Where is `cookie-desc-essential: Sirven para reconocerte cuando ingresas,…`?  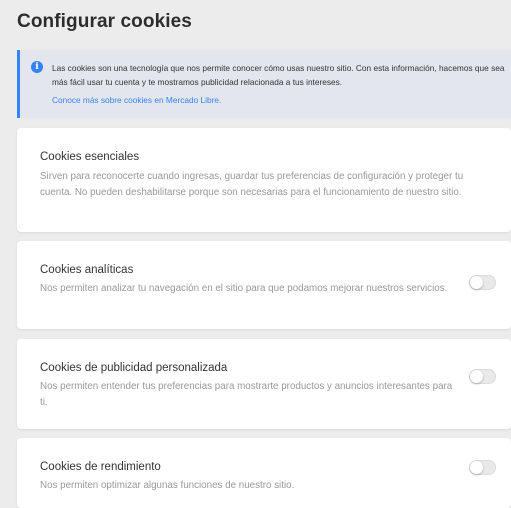
cookie-desc-essential: Sirven para reconocerte cuando ingresas,… is located at coordinates (252, 184).